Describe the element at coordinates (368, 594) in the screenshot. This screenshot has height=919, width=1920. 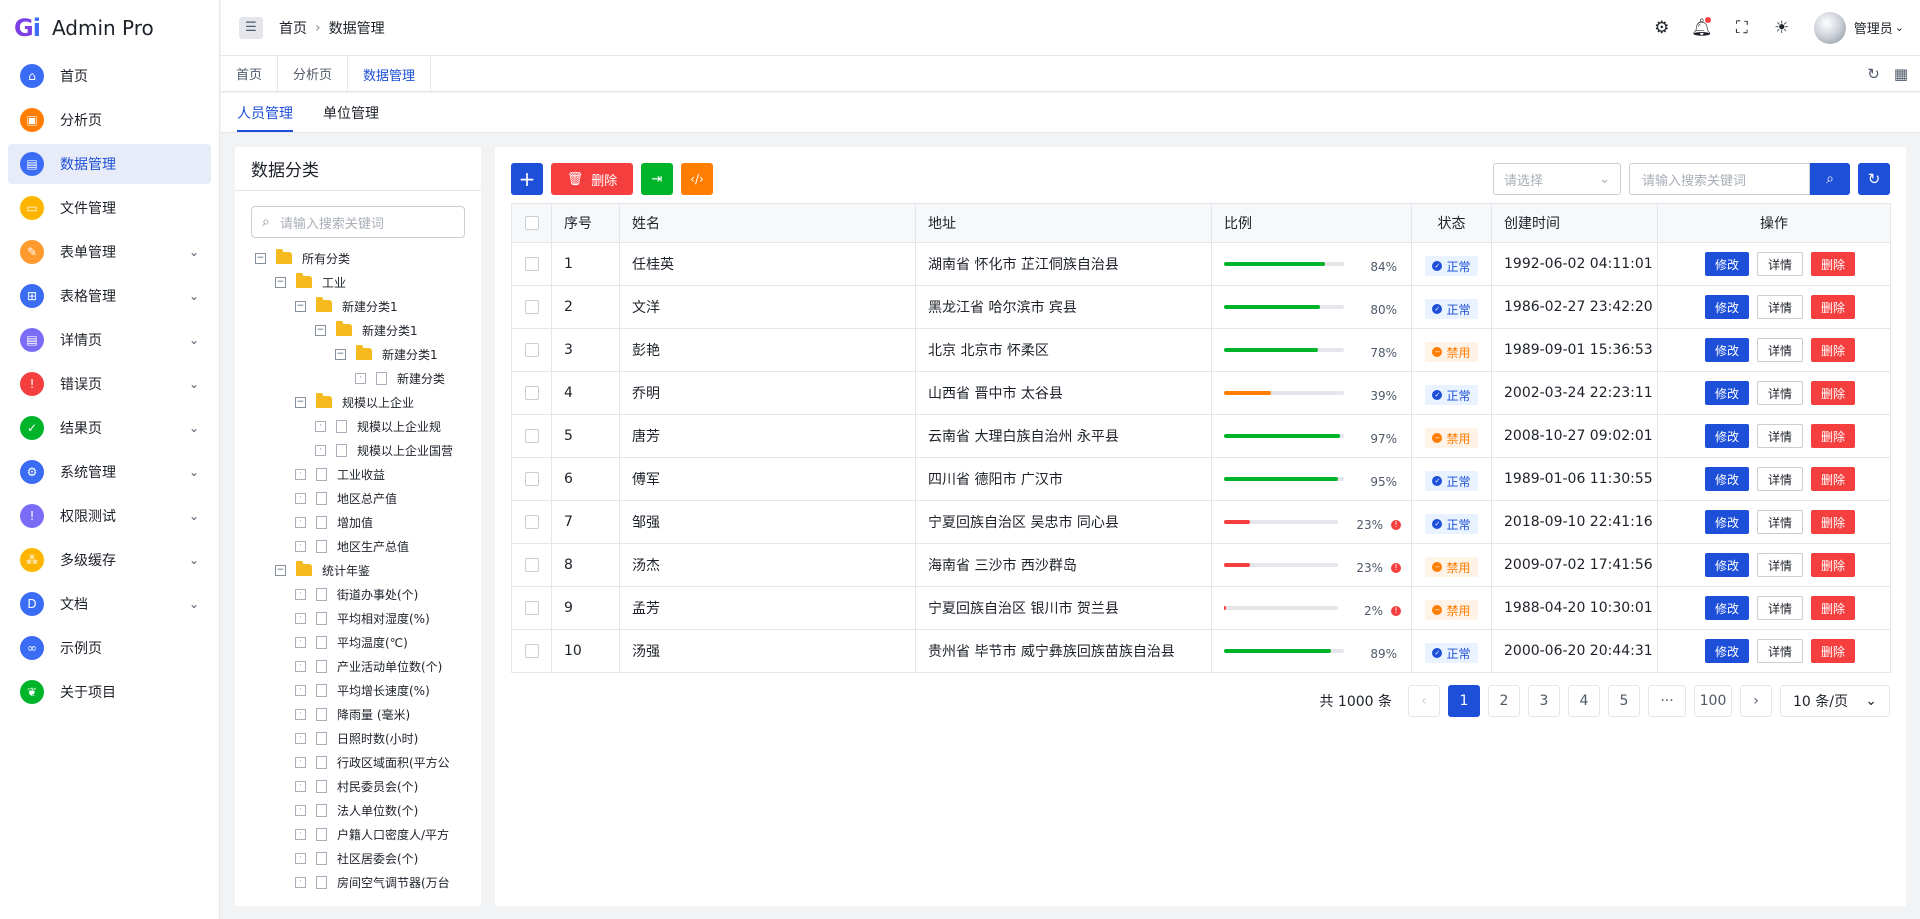
I see `tree-node: ·街道办事处(个)` at that location.